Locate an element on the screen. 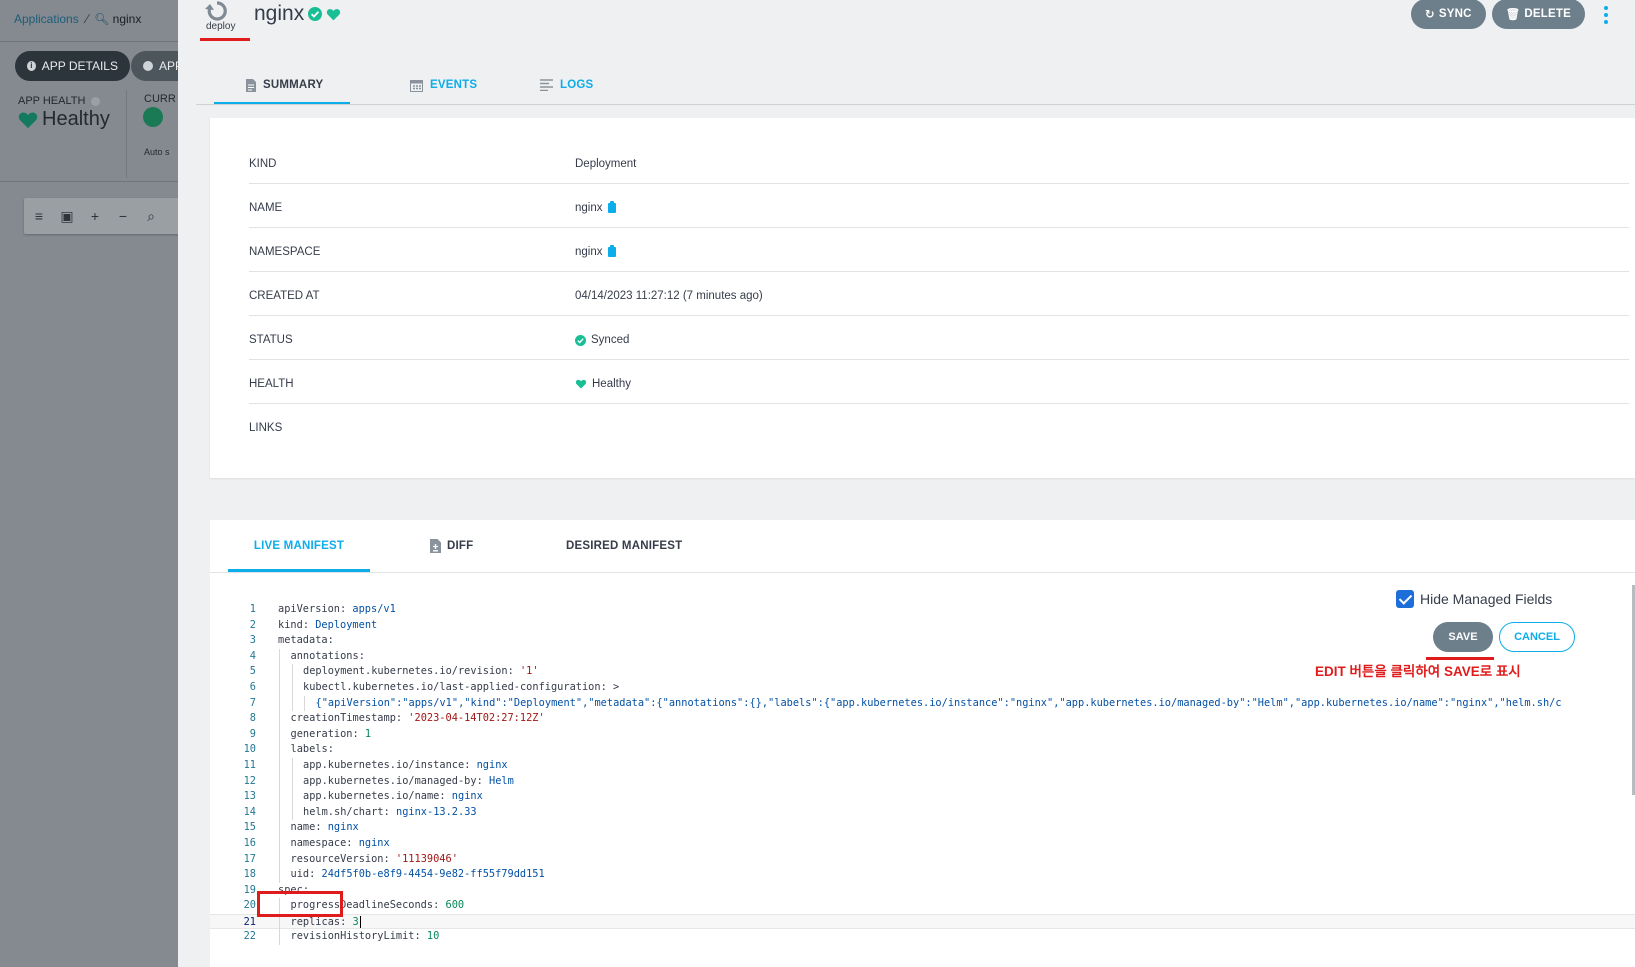  manifest-line: 3 metadata: is located at coordinates (922, 641).